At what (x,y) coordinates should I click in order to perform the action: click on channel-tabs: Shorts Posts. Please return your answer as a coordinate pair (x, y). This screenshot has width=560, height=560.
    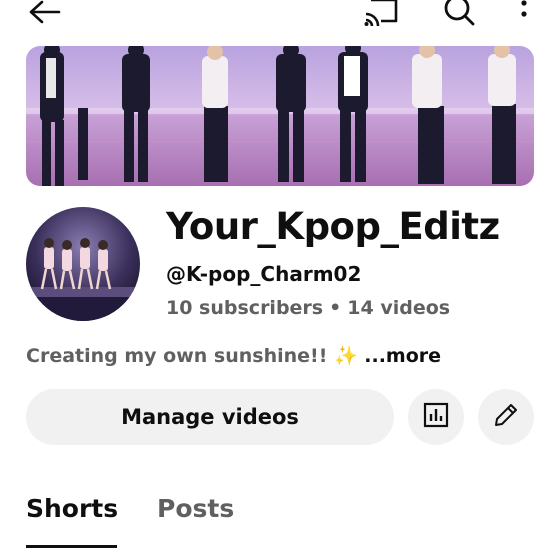
    Looking at the image, I should click on (280, 524).